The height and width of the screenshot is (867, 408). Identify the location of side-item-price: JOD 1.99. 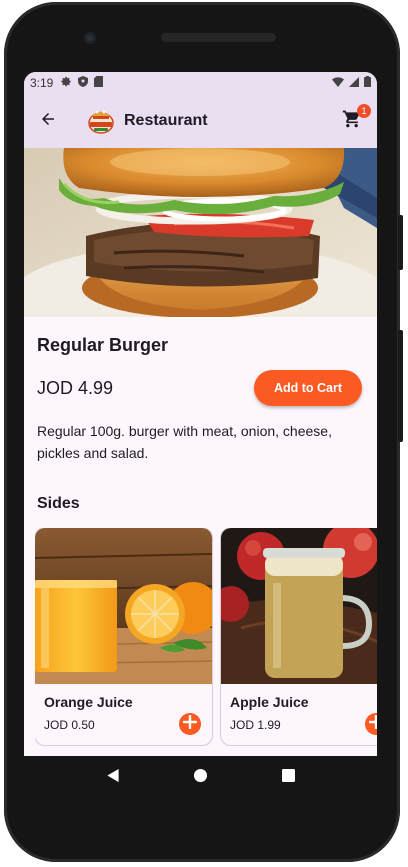
(255, 725).